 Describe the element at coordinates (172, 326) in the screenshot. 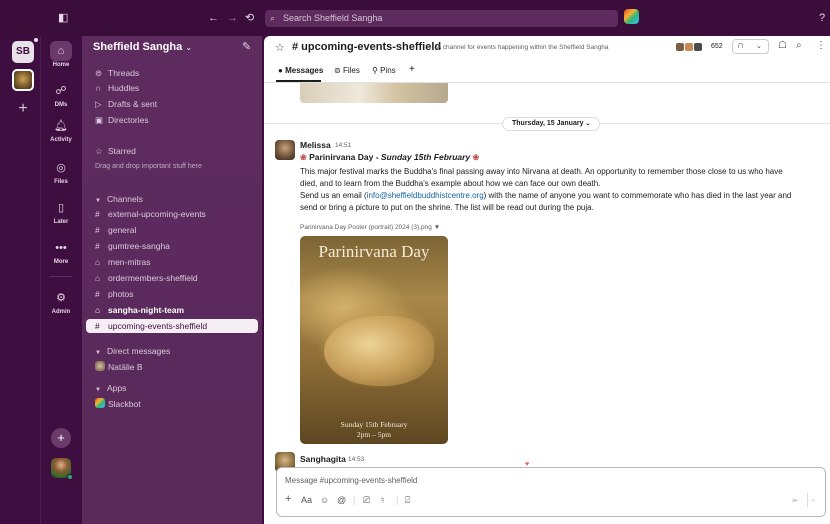

I see `sidebar-channel-selected: # upcoming-events-sheffield` at that location.